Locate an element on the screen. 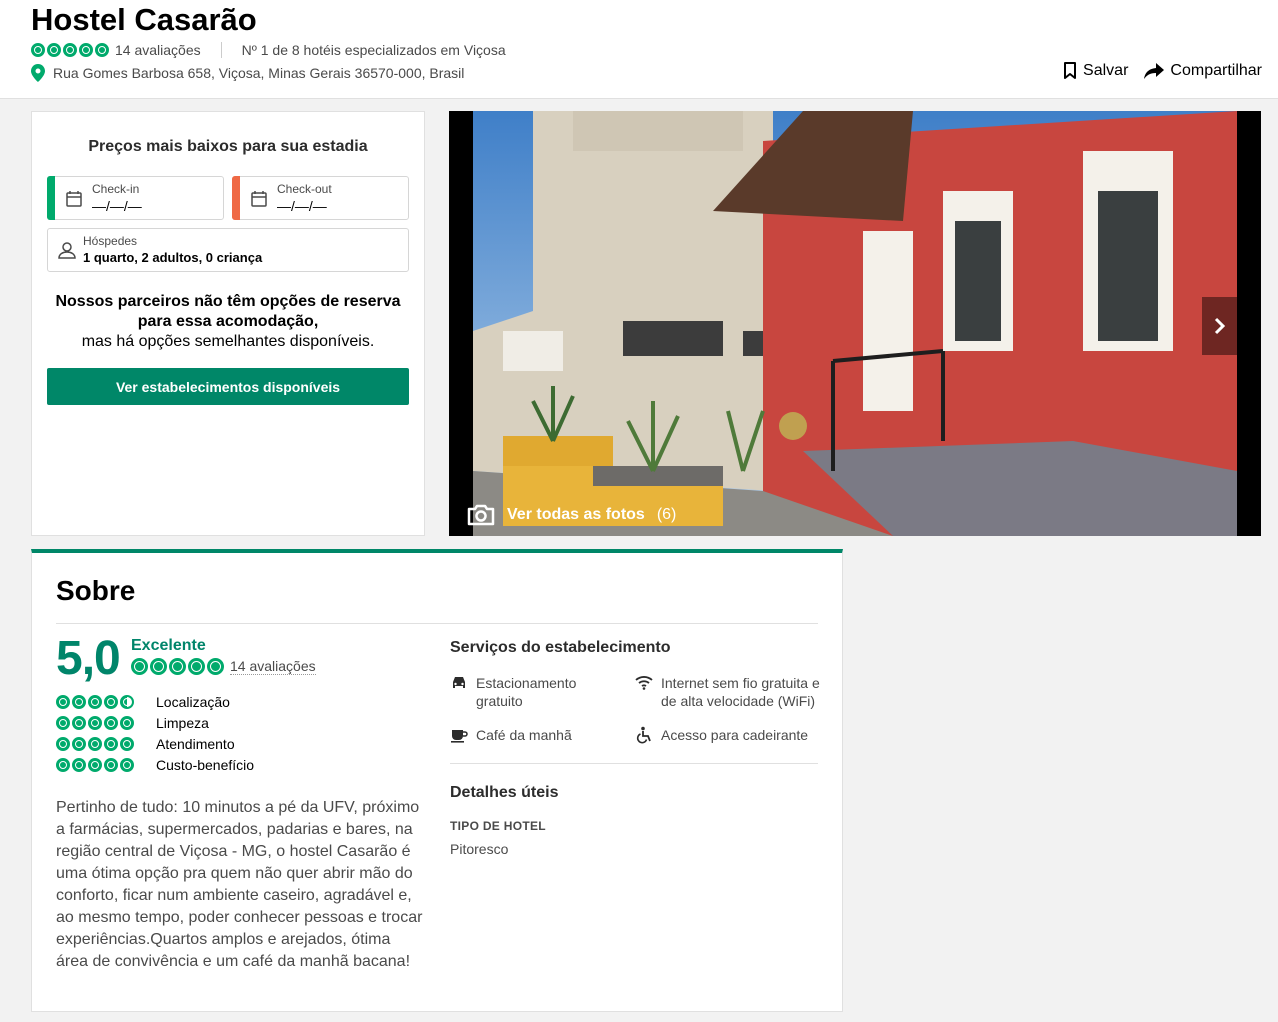 This screenshot has width=1278, height=1022. subrating-cleanliness: Limpeza is located at coordinates (155, 722).